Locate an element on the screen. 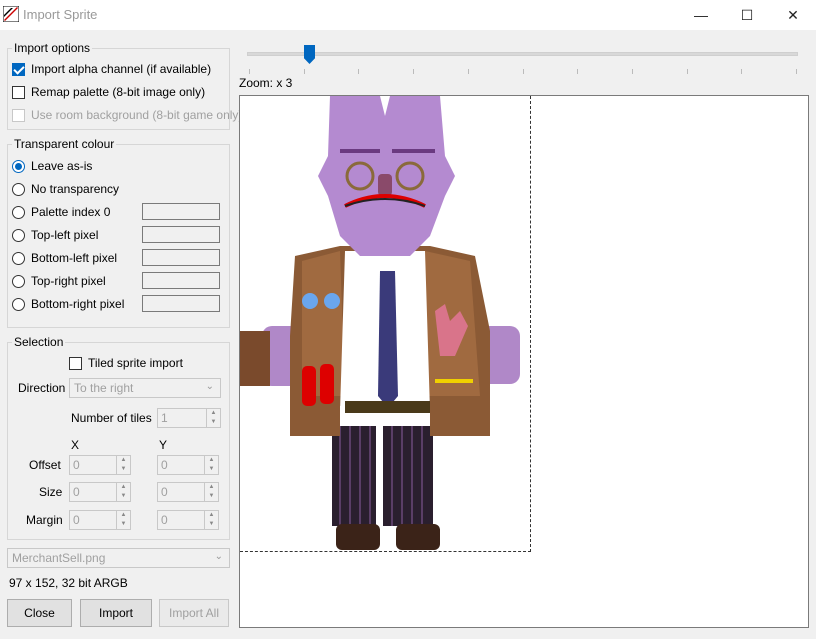  offset-x-spinner: 0 ▲ ▼ is located at coordinates (100, 465).